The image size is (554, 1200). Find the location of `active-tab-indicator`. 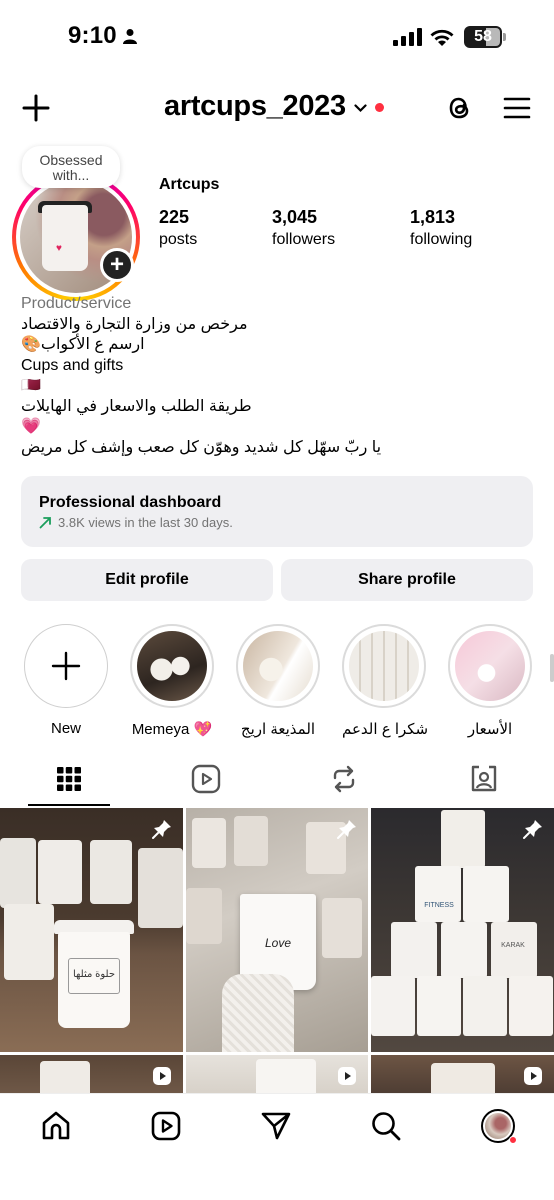

active-tab-indicator is located at coordinates (69, 805).